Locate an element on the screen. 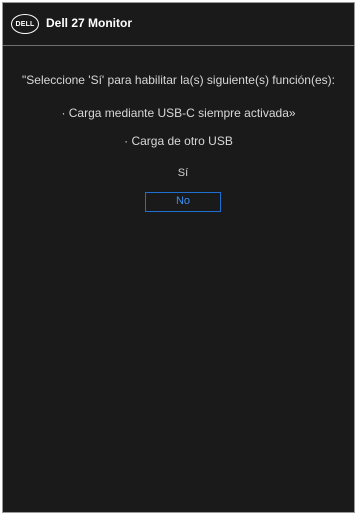  feature-usb-c-charging: · Carga mediante USB-C siempre activada» is located at coordinates (178, 113).